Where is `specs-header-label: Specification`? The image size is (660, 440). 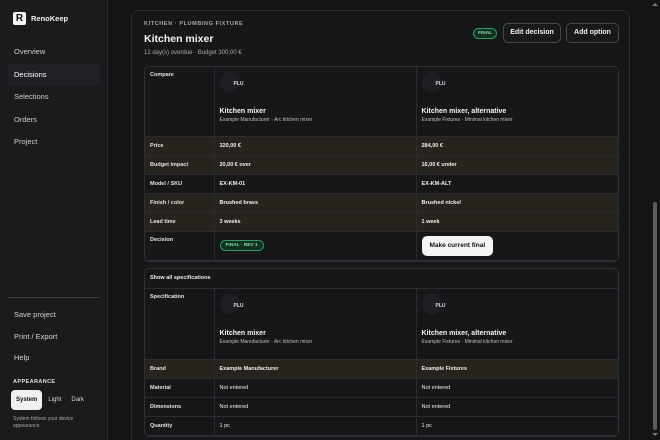 specs-header-label: Specification is located at coordinates (180, 324).